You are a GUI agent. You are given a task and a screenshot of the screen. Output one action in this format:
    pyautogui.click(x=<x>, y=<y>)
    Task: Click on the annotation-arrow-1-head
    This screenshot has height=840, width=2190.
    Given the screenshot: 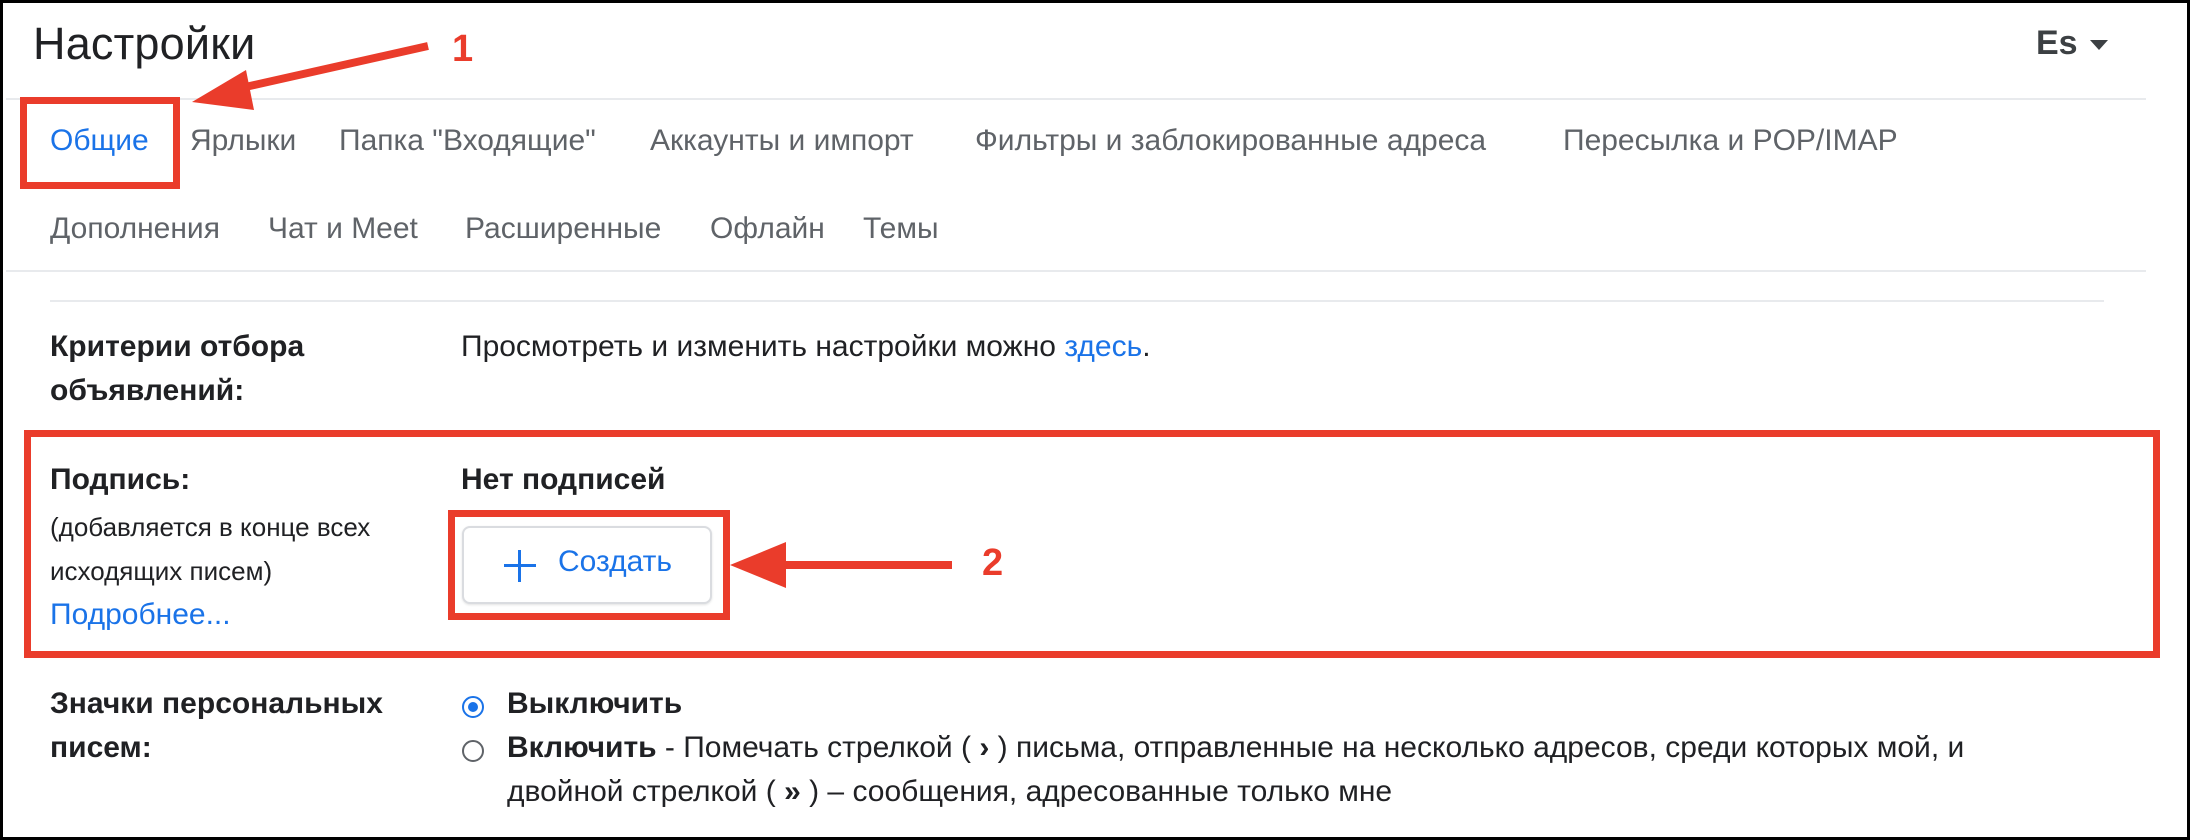 What is the action you would take?
    pyautogui.click(x=223, y=90)
    